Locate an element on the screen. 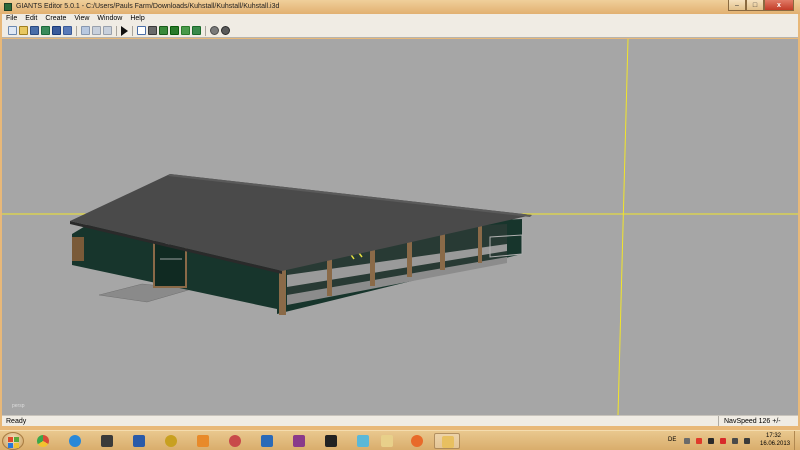 The image size is (800, 450). taskbar-app-qr is located at coordinates (331, 441).